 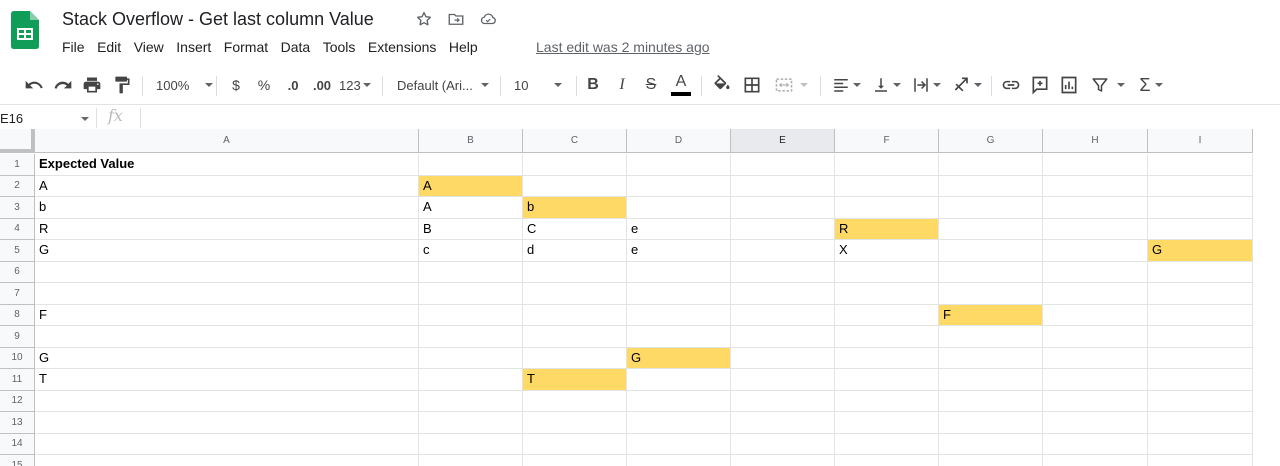 I want to click on cell-c7, so click(x=575, y=294).